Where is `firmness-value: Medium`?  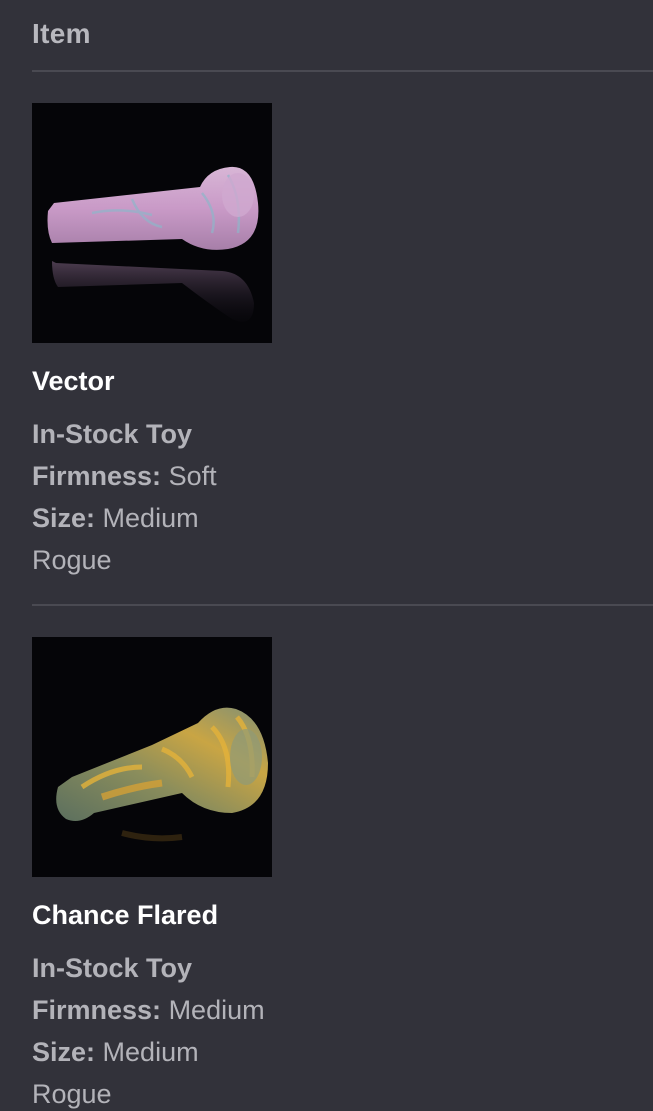
firmness-value: Medium is located at coordinates (216, 1010).